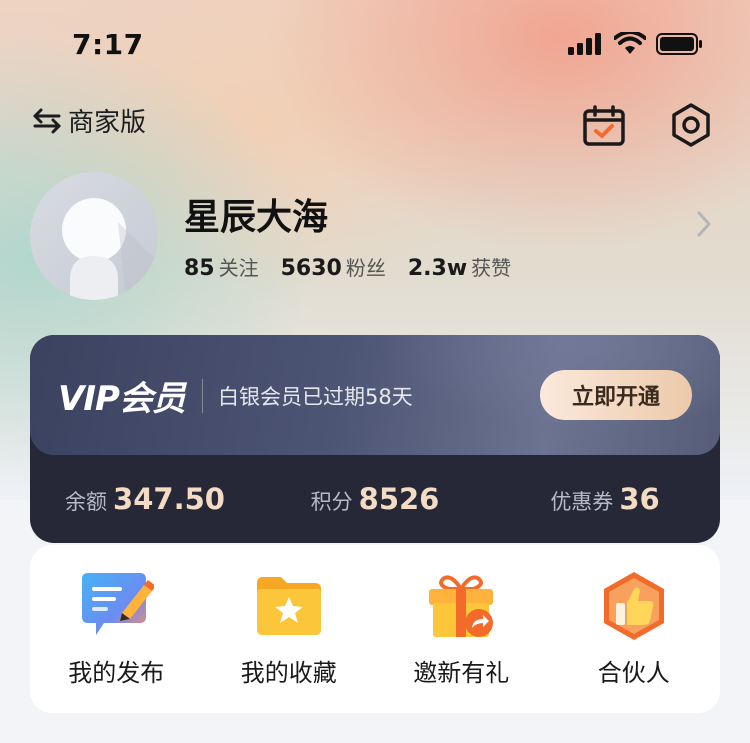 The height and width of the screenshot is (743, 750). I want to click on menu-item-partner: 合伙人, so click(634, 629).